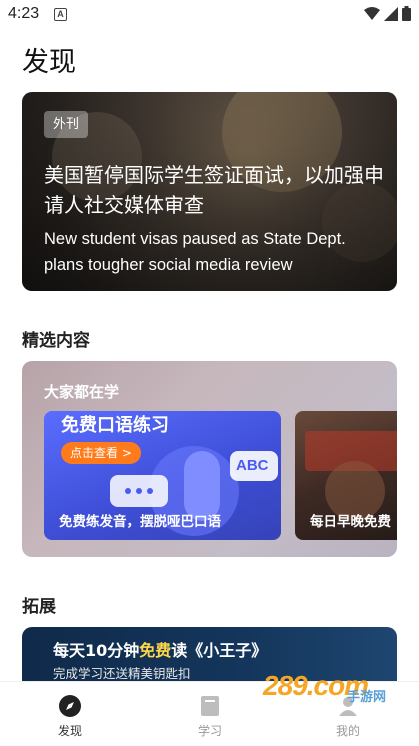 Image resolution: width=419 pixels, height=746 pixels. I want to click on abc-badge: ABC, so click(252, 465).